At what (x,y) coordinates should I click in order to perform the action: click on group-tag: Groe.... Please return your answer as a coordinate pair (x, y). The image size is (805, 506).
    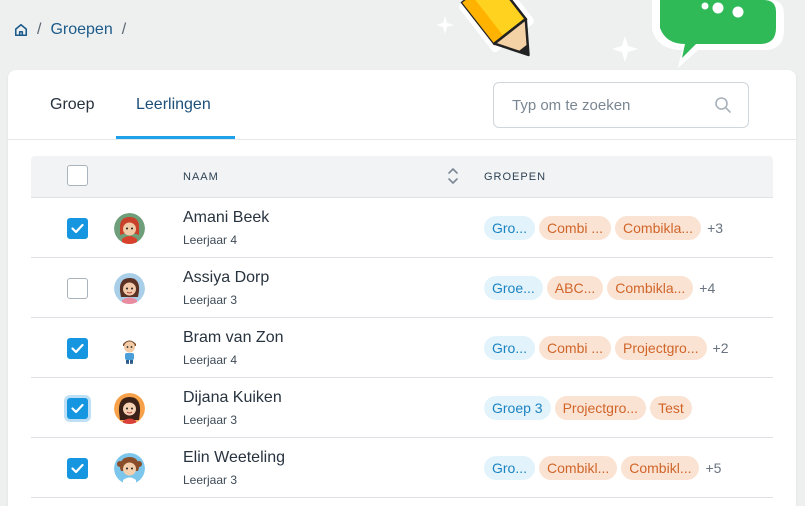
    Looking at the image, I should click on (513, 288).